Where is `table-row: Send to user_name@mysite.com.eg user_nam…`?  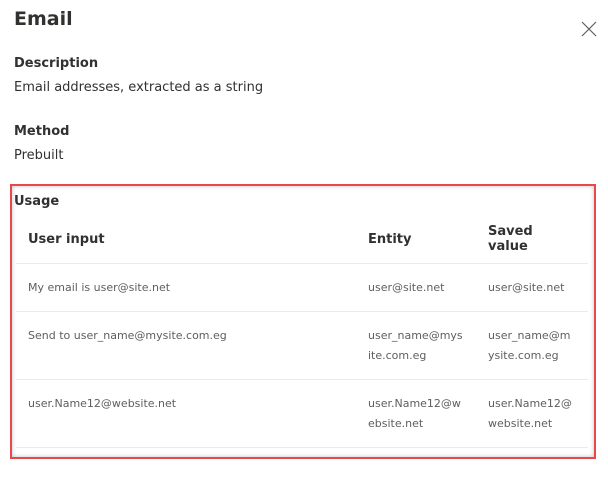
table-row: Send to user_name@mysite.com.eg user_nam… is located at coordinates (302, 345).